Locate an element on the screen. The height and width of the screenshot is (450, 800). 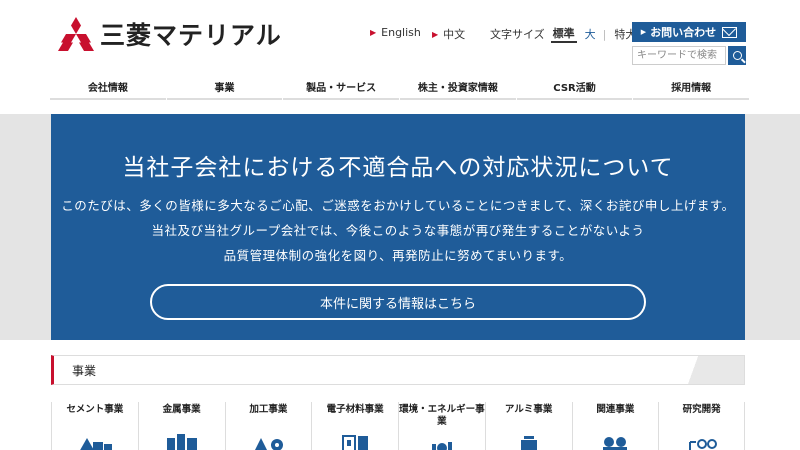
three-diamonds-icon is located at coordinates (76, 34).